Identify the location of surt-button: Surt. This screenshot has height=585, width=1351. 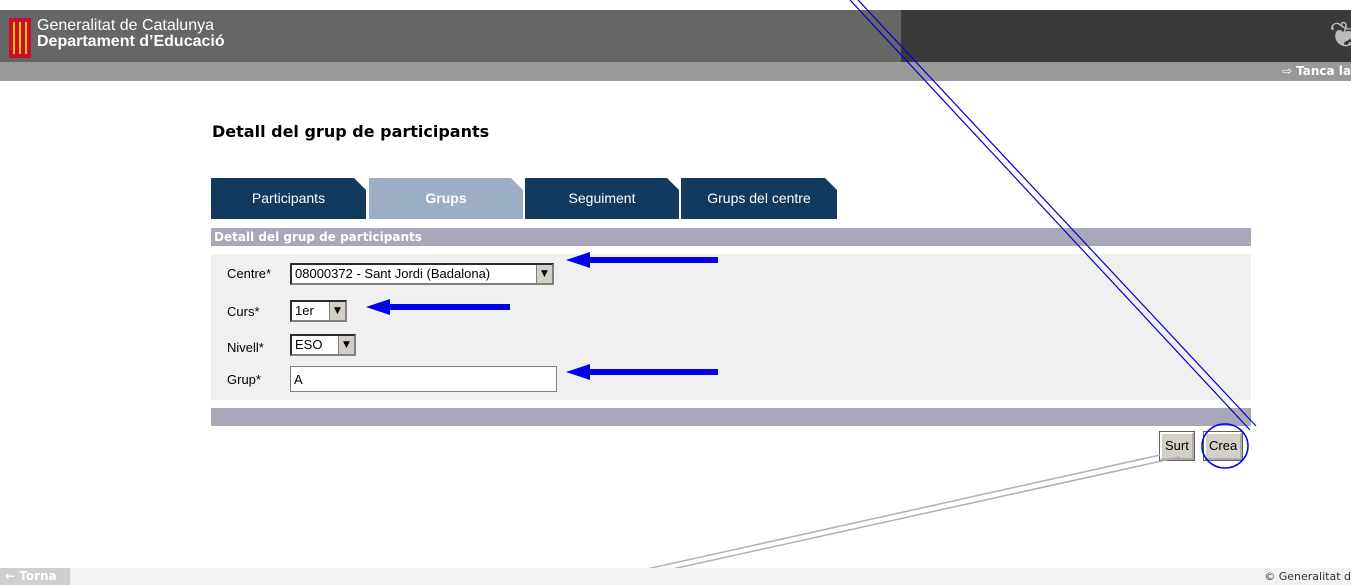
(1177, 446).